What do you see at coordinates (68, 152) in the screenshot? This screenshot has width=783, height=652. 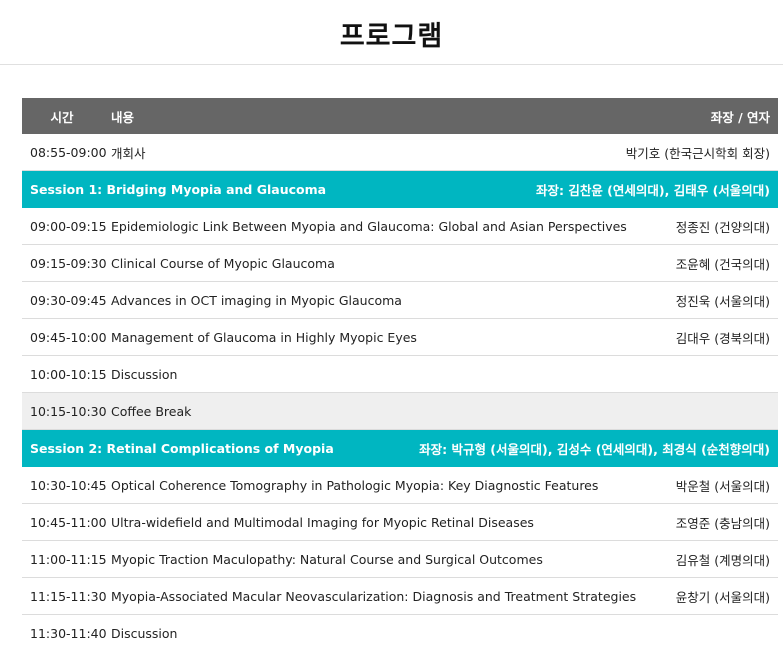 I see `row-time: 08:55-09:00` at bounding box center [68, 152].